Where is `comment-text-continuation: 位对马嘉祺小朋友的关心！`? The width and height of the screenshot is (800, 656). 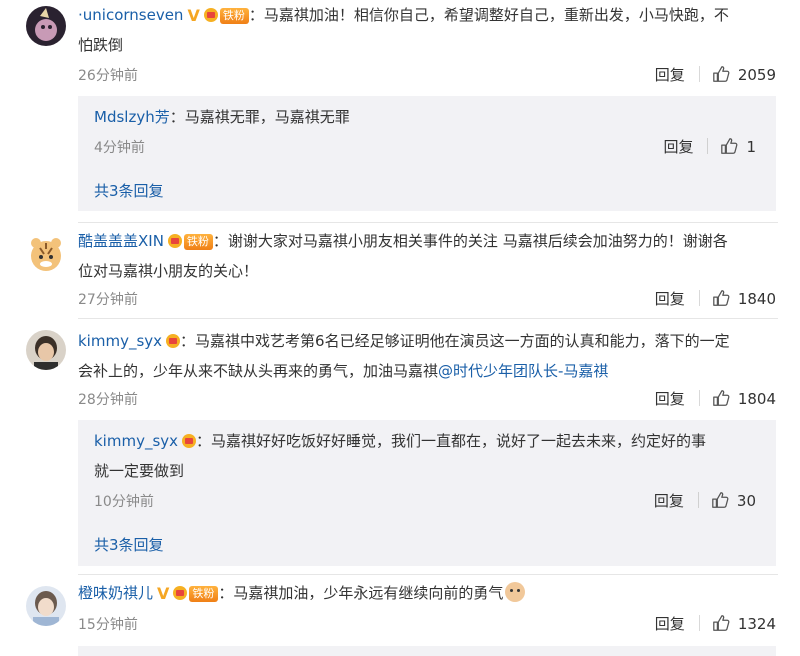
comment-text-continuation: 位对马嘉祺小朋友的关心！ is located at coordinates (168, 271).